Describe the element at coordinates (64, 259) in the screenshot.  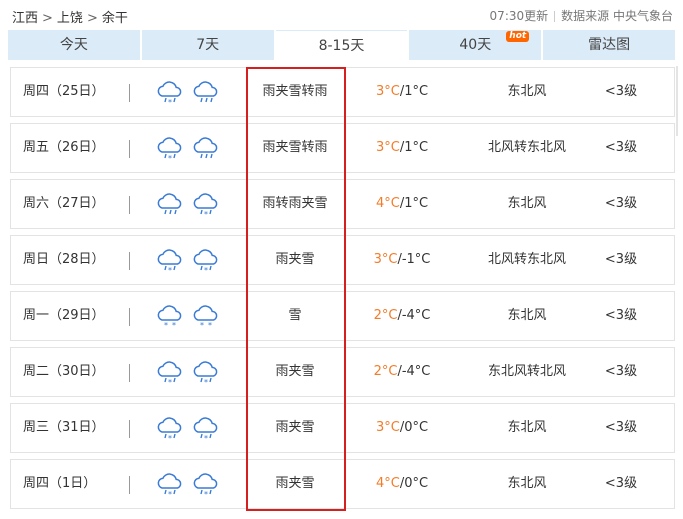
I see `day-label: 周日（28日）` at that location.